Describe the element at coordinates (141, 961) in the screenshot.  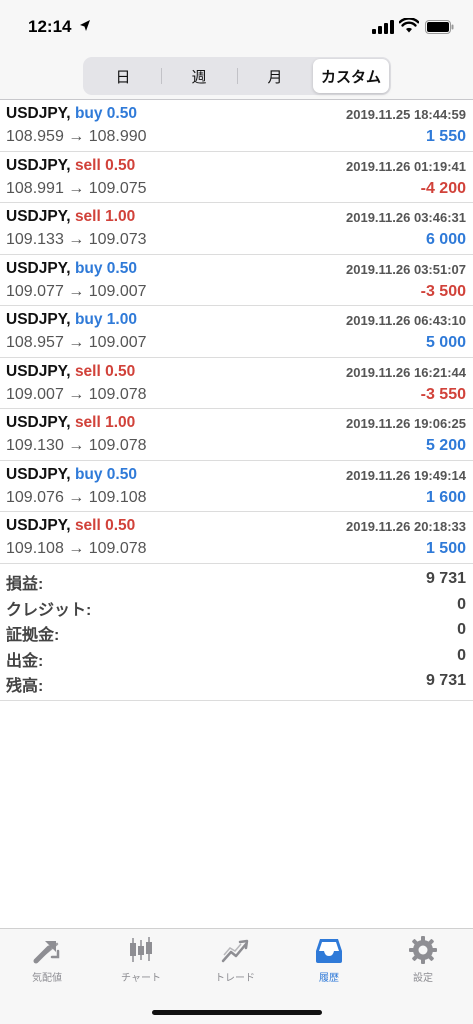
I see `tab-chart: チャート` at that location.